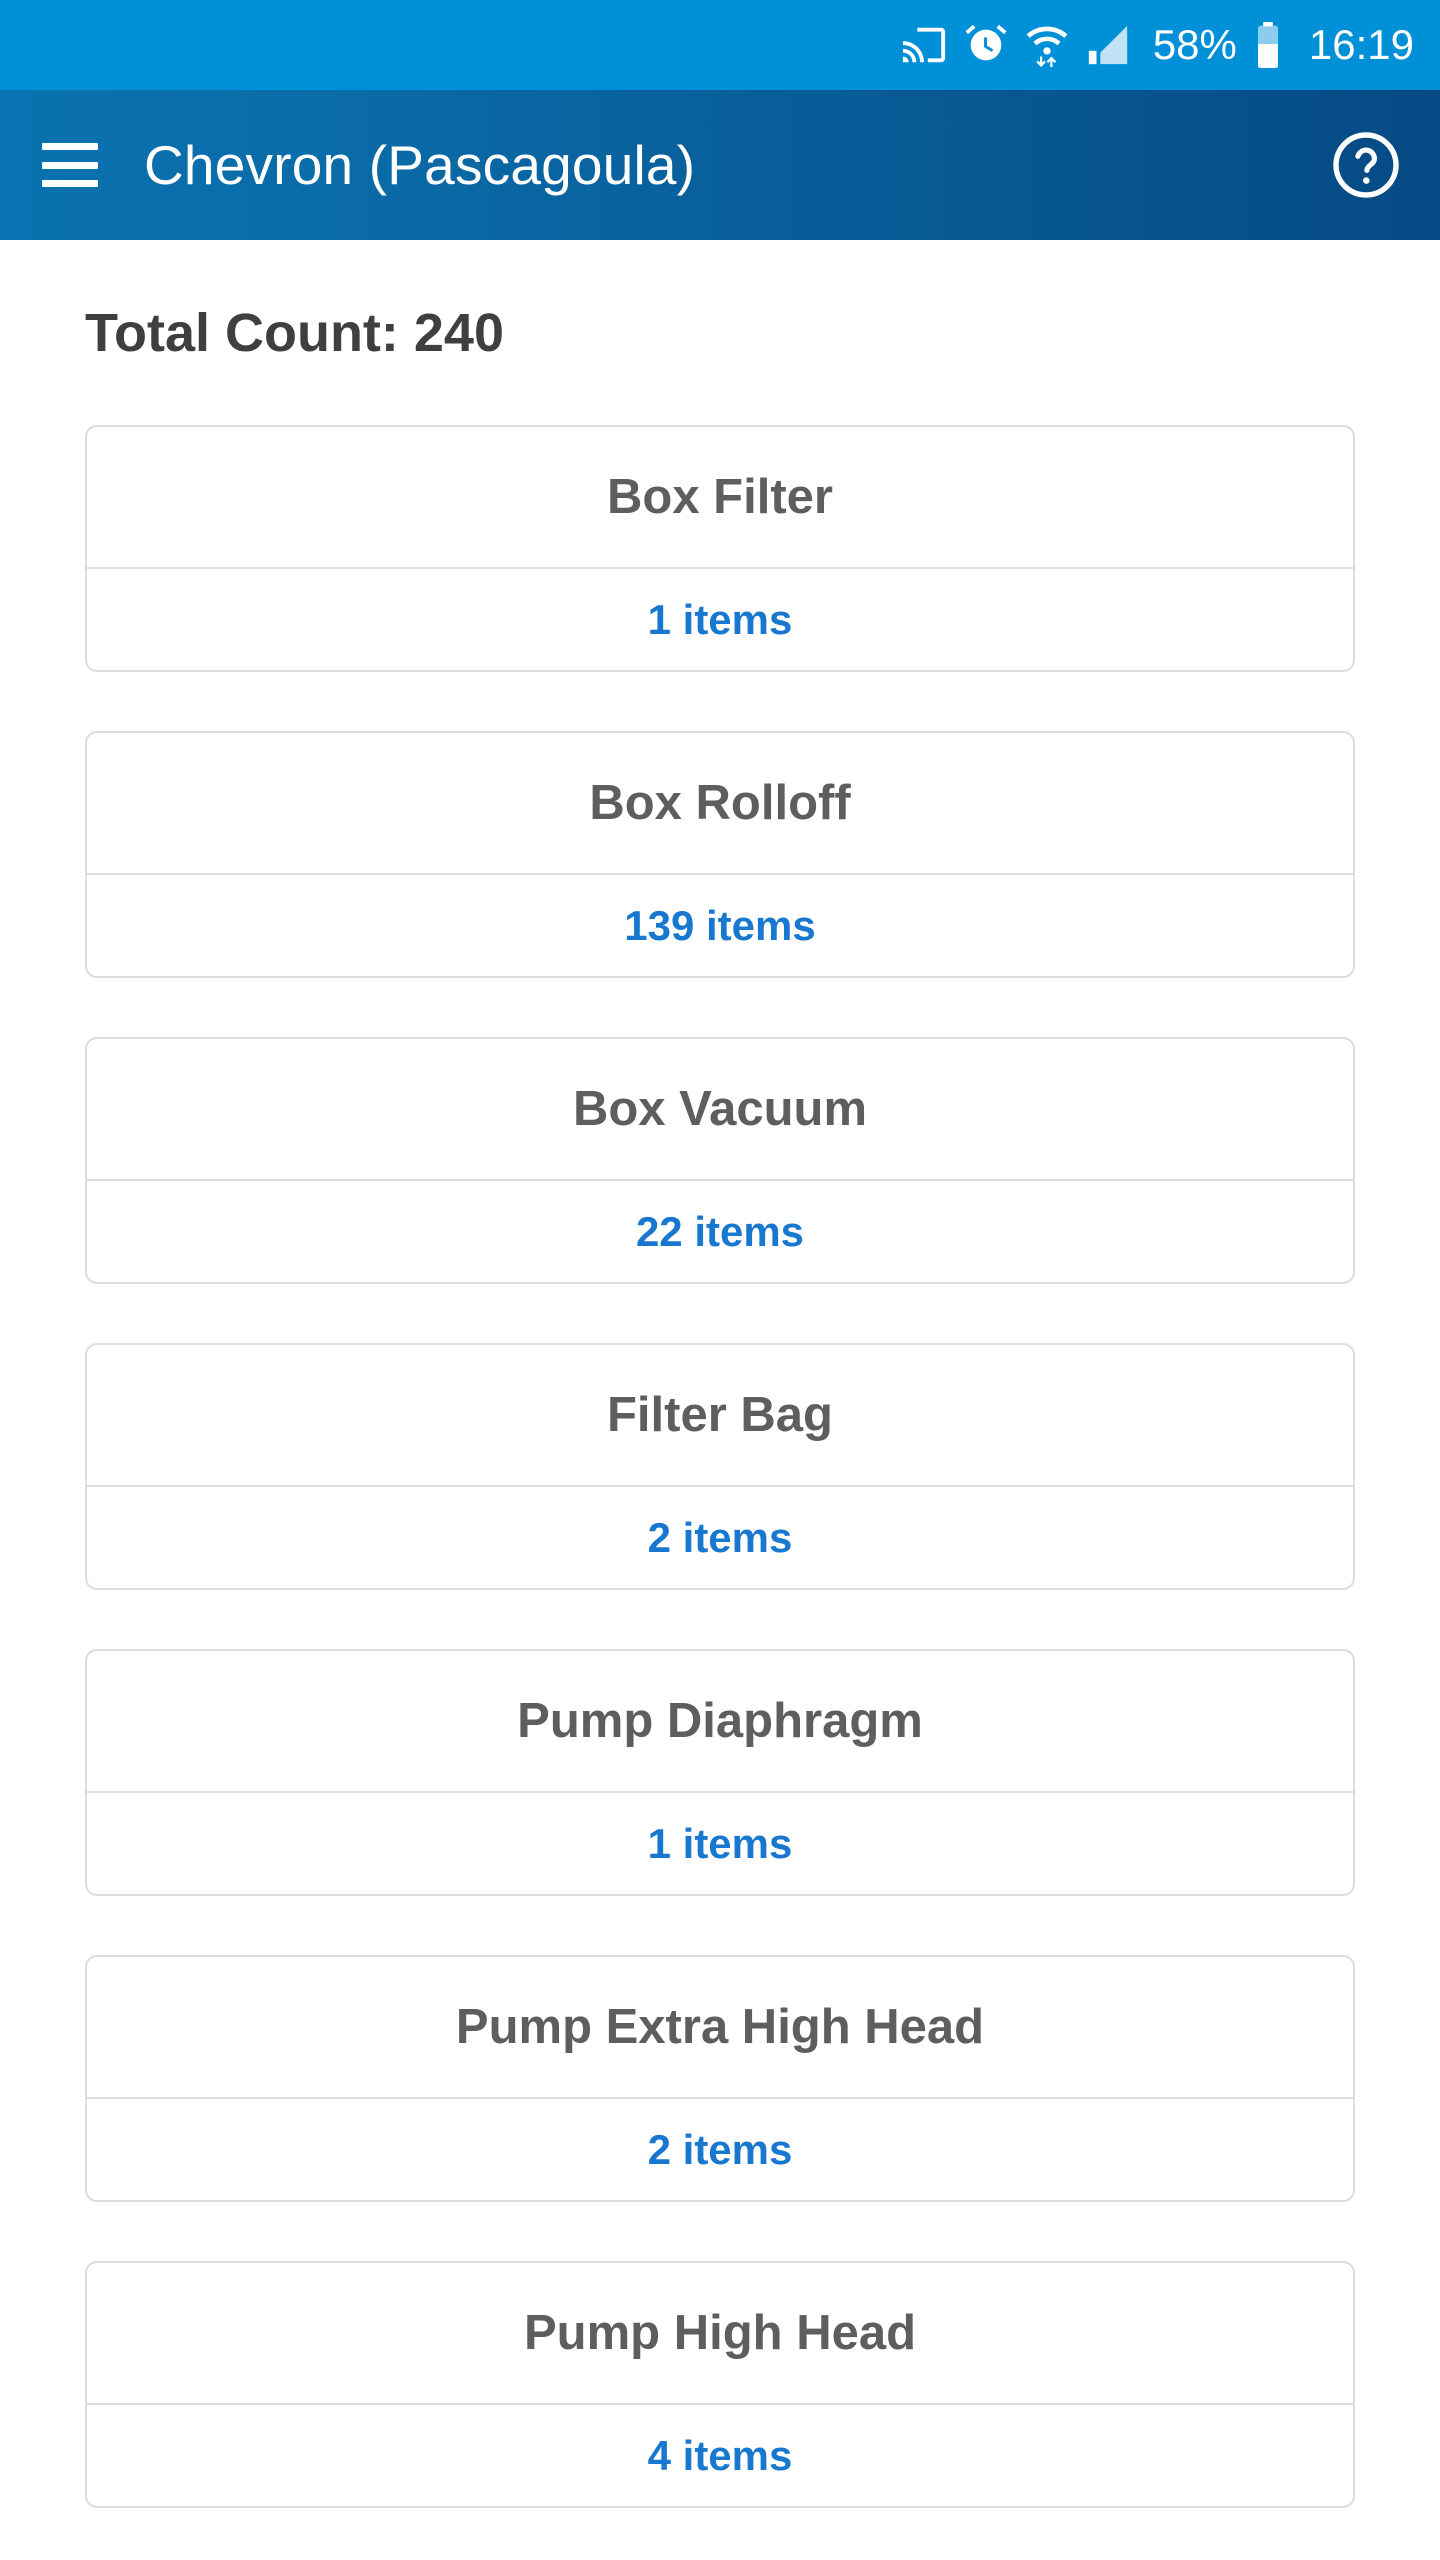 This screenshot has width=1440, height=2560. What do you see at coordinates (1268, 45) in the screenshot?
I see `battery-icon` at bounding box center [1268, 45].